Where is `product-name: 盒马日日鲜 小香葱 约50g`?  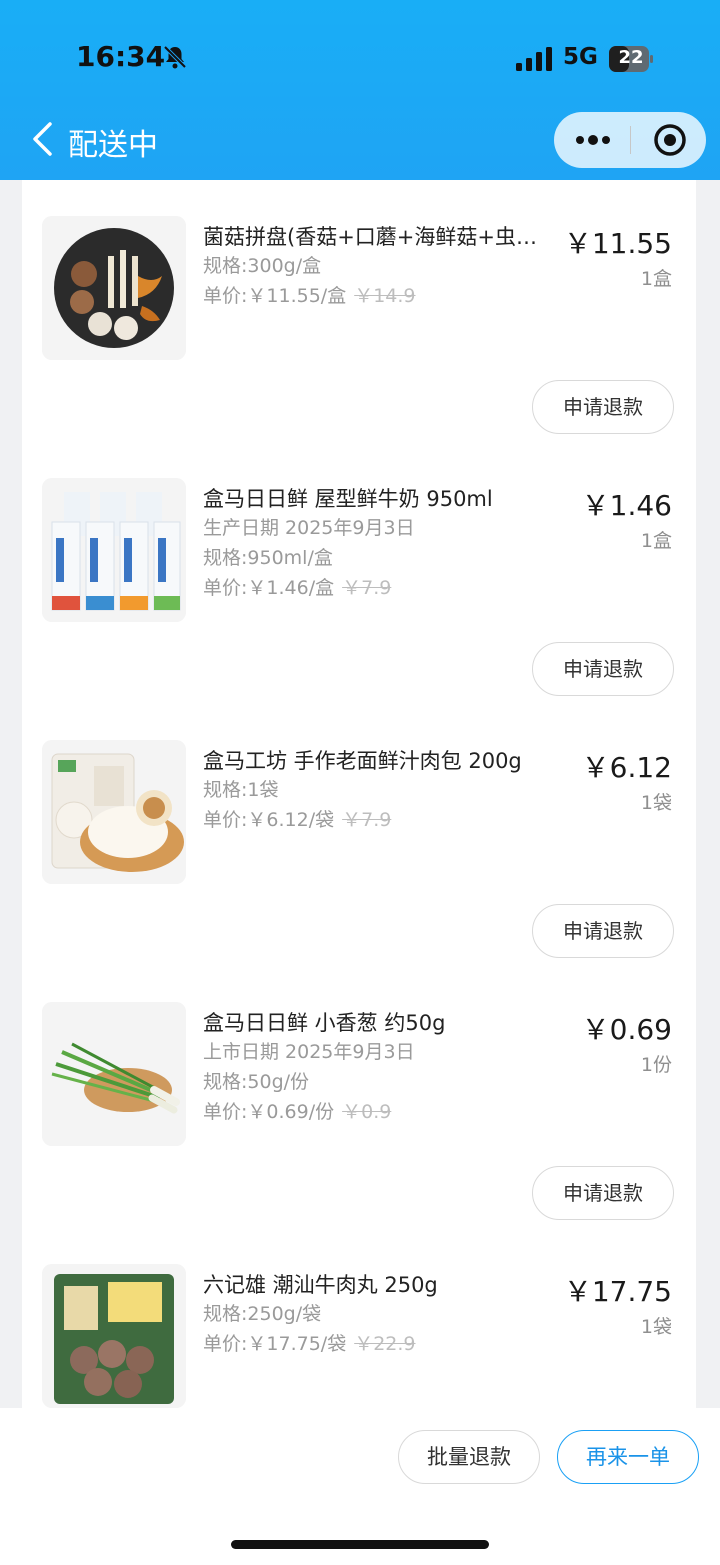
product-name: 盒马日日鲜 小香葱 约50g is located at coordinates (379, 1023).